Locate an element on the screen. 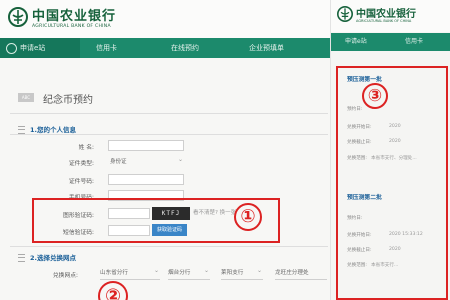 Image resolution: width=450 pixels, height=300 pixels. id-number-label: 证件号码: is located at coordinates (81, 182).